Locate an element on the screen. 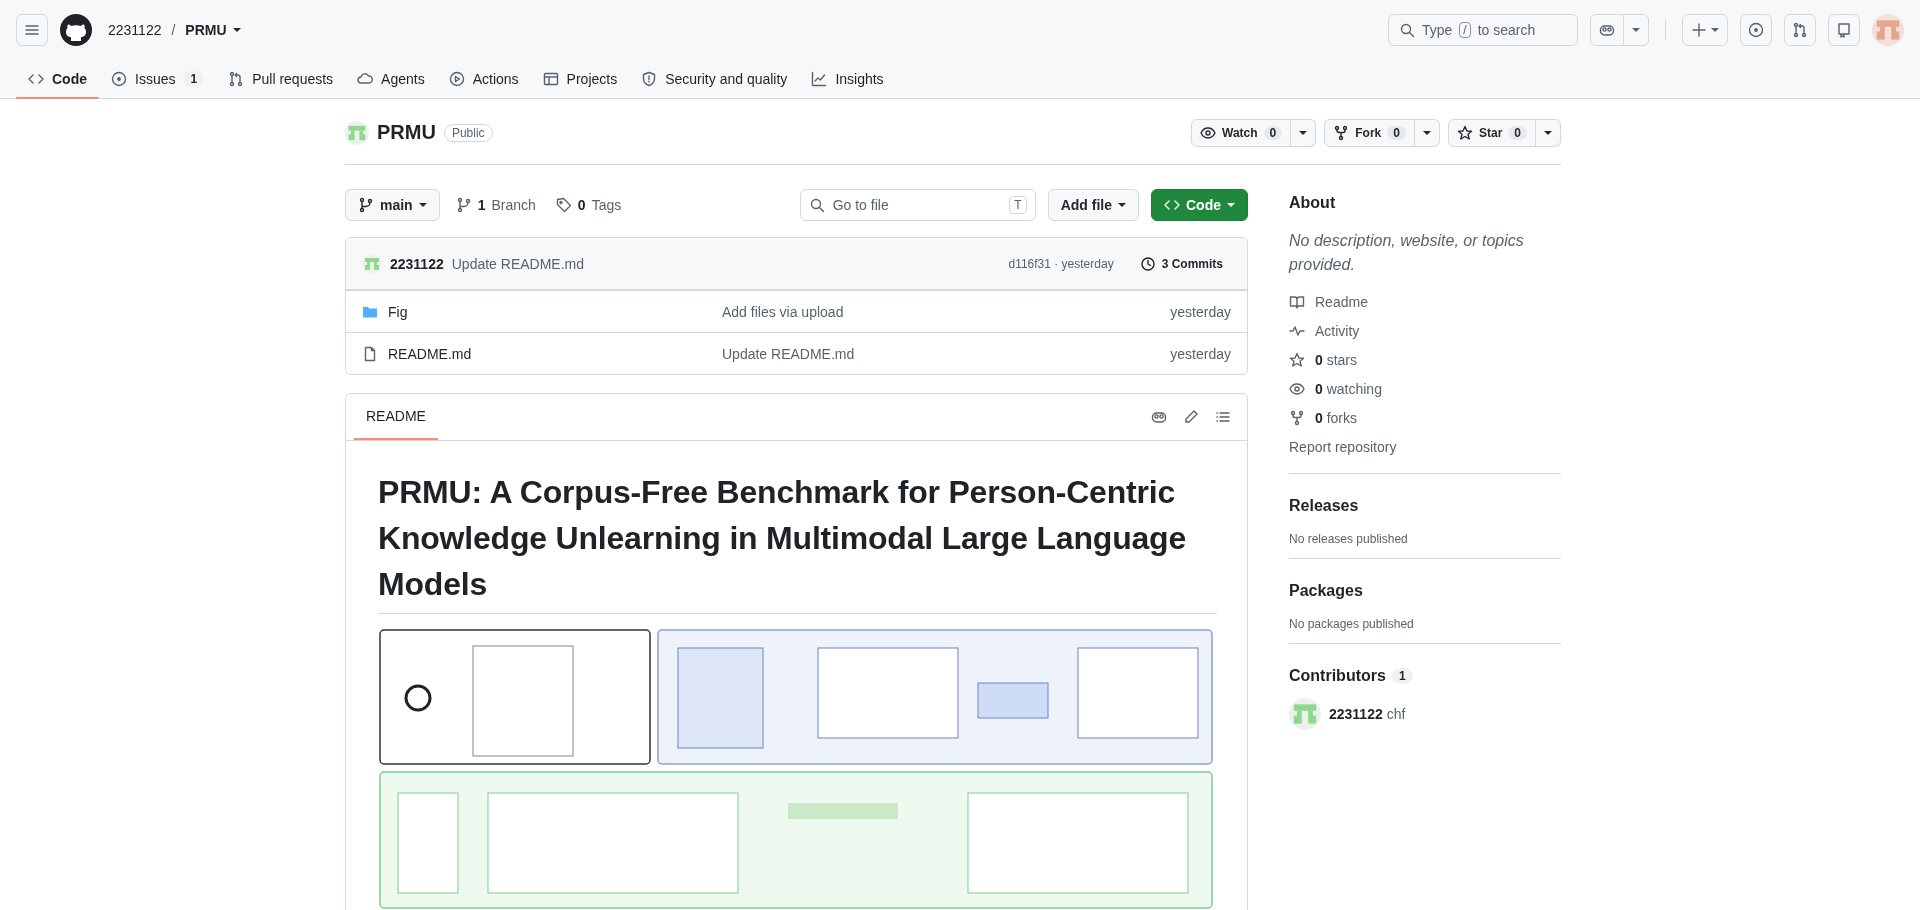 Image resolution: width=1920 pixels, height=910 pixels. owner-link: 2231122 is located at coordinates (135, 30).